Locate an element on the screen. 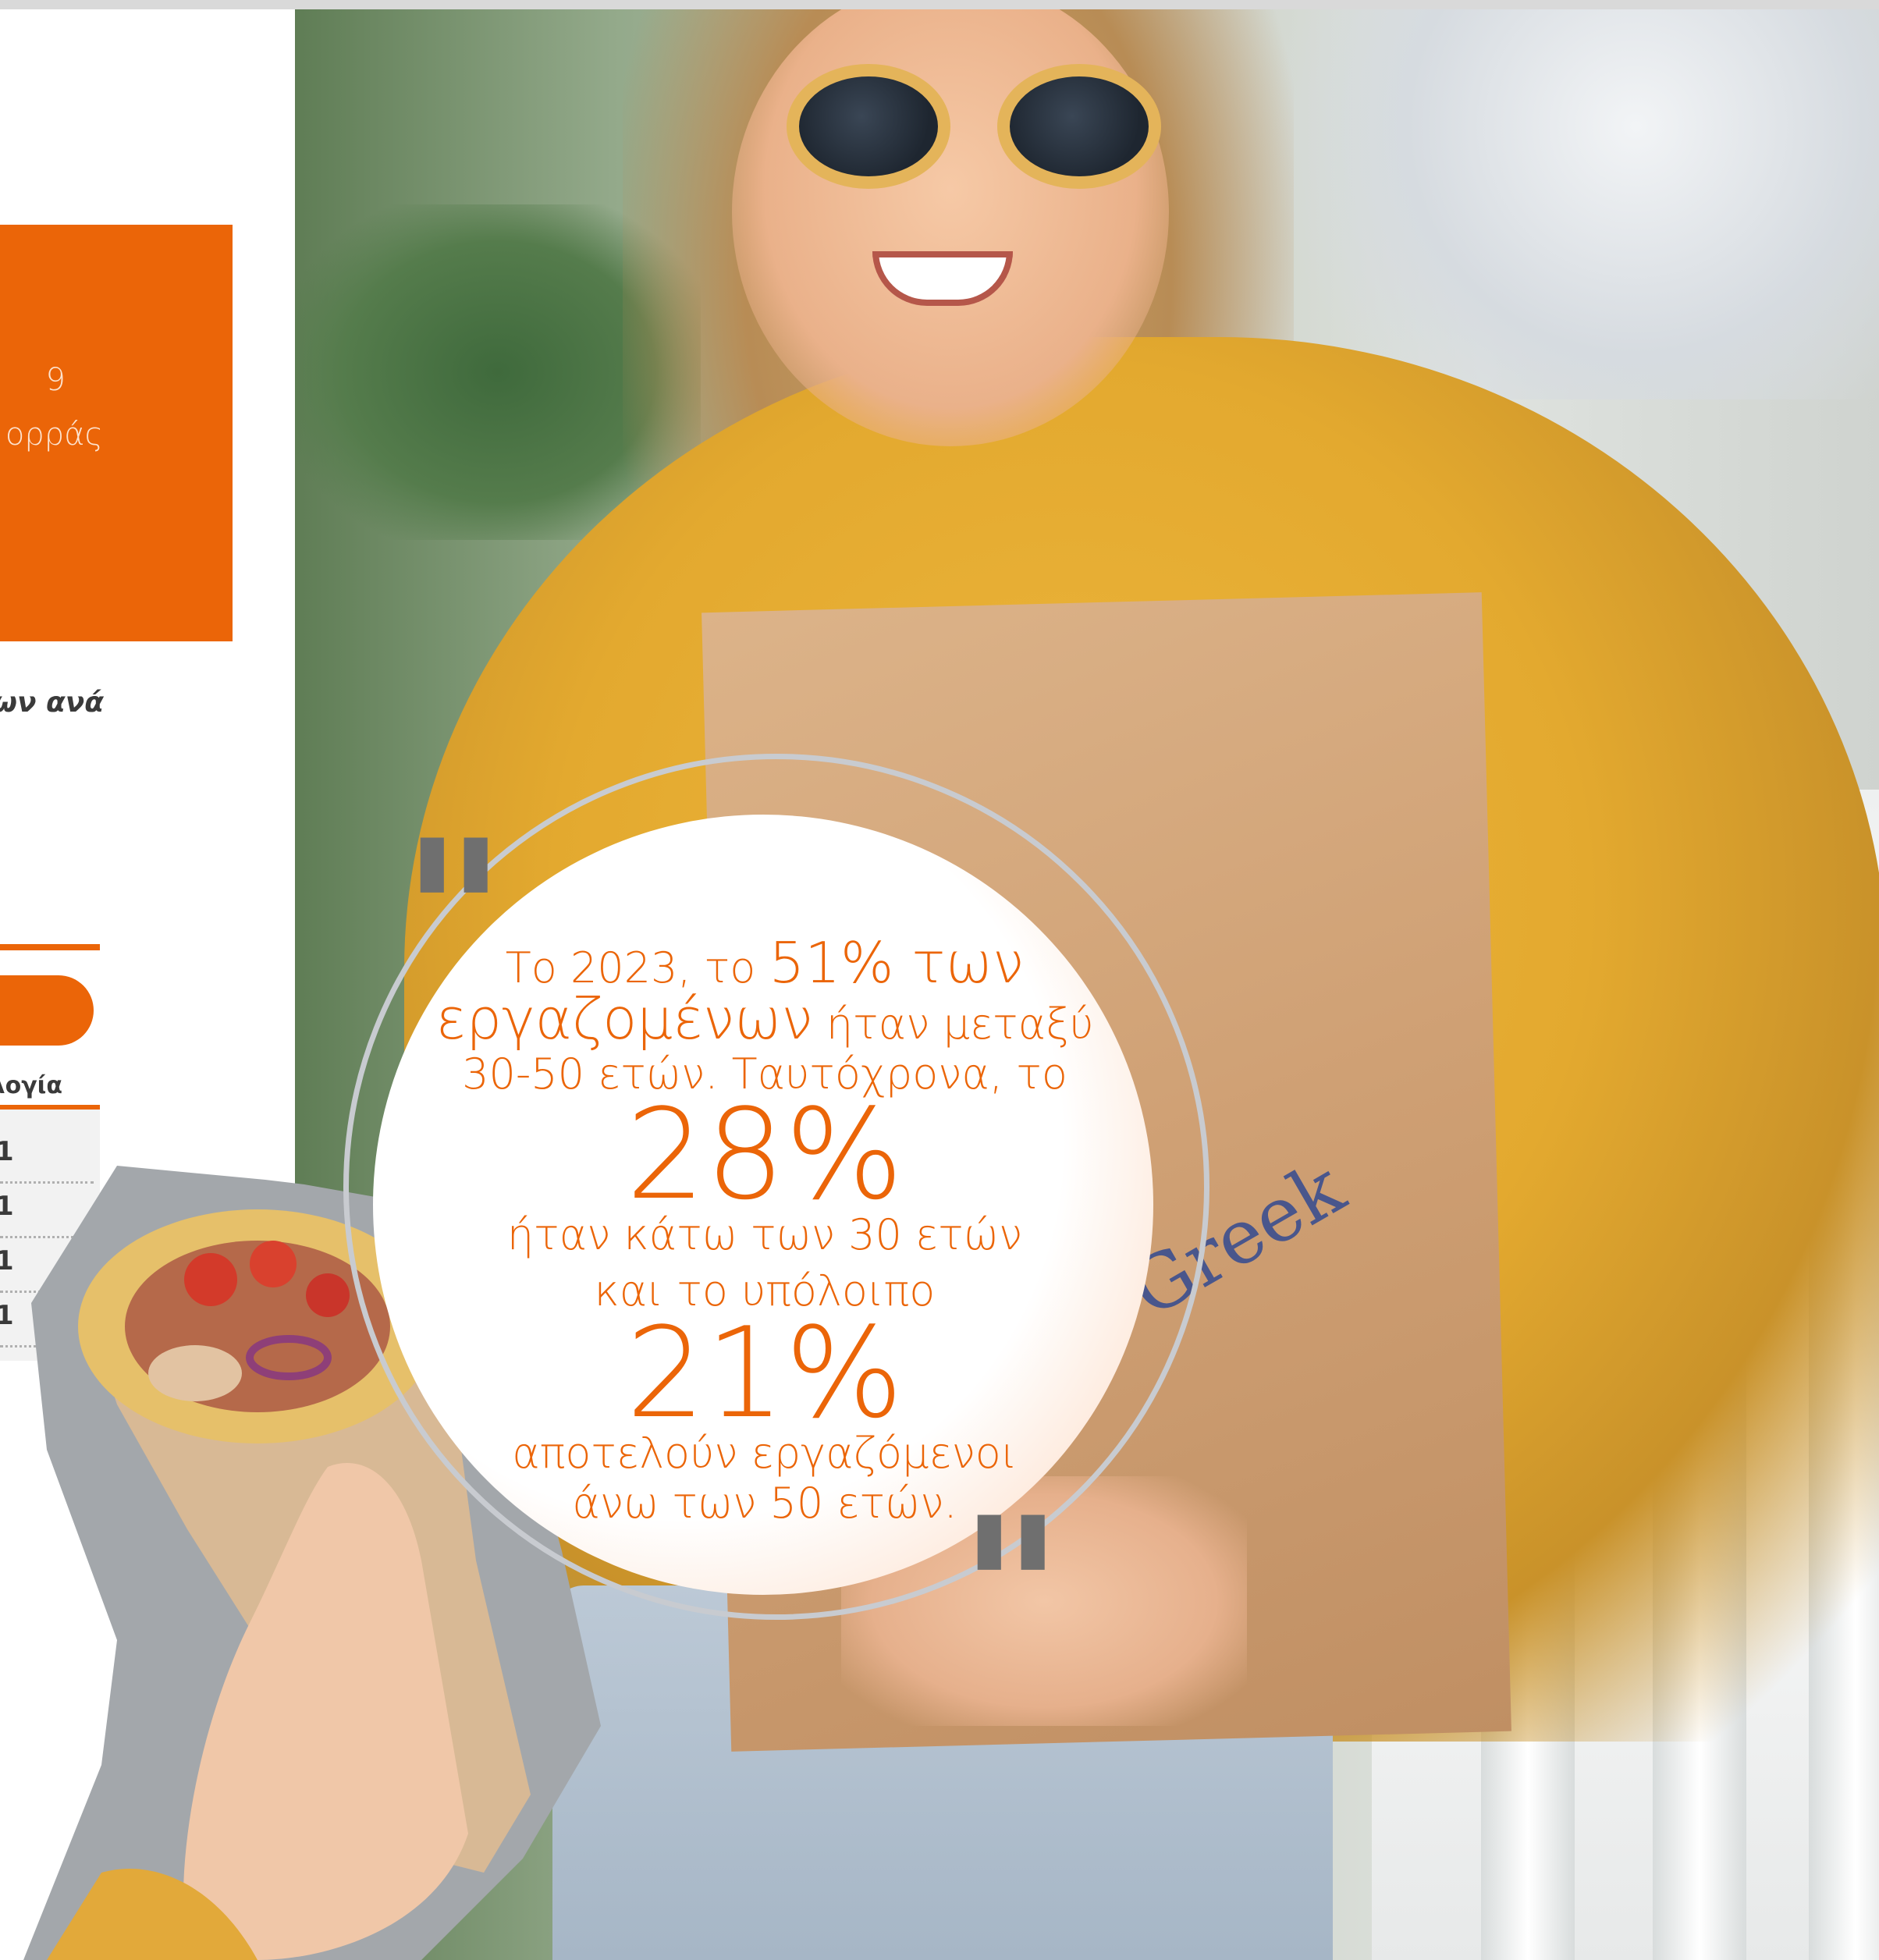  quote-line: Το 2023, το 51% των is located at coordinates (764, 963).